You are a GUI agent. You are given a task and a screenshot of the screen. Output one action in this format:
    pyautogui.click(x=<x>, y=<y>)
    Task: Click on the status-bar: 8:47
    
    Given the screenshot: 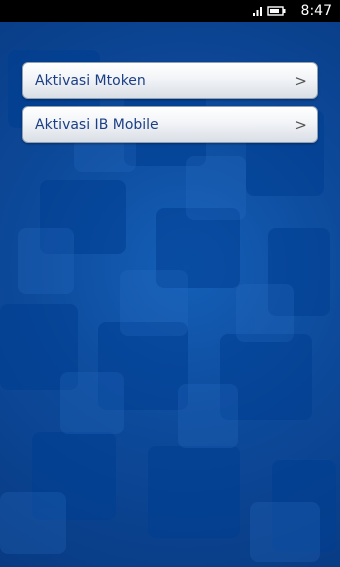 What is the action you would take?
    pyautogui.click(x=170, y=11)
    